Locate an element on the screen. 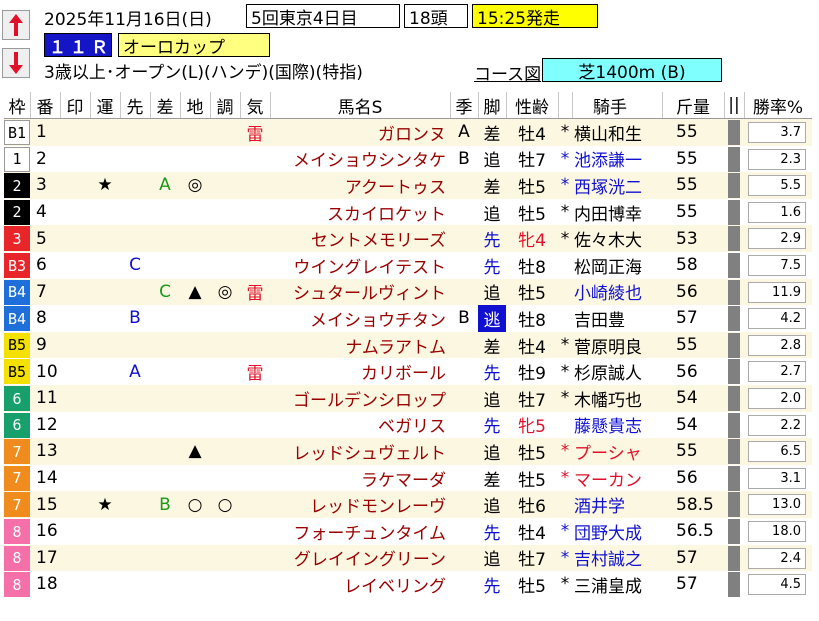 The height and width of the screenshot is (621, 819). horse-name: レッドモンレーヴ is located at coordinates (360, 504).